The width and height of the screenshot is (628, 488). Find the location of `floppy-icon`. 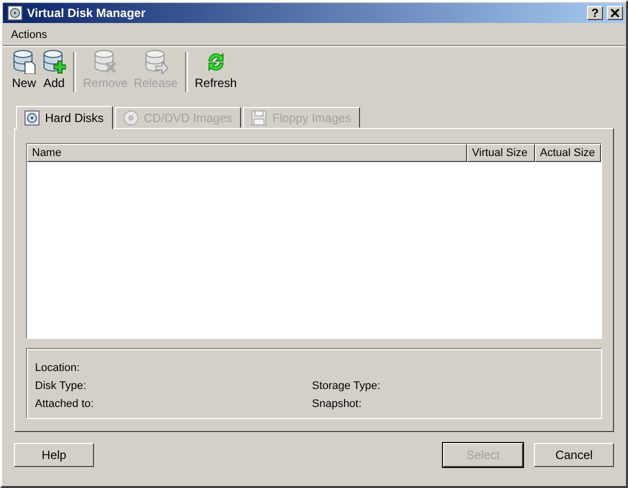

floppy-icon is located at coordinates (259, 118).